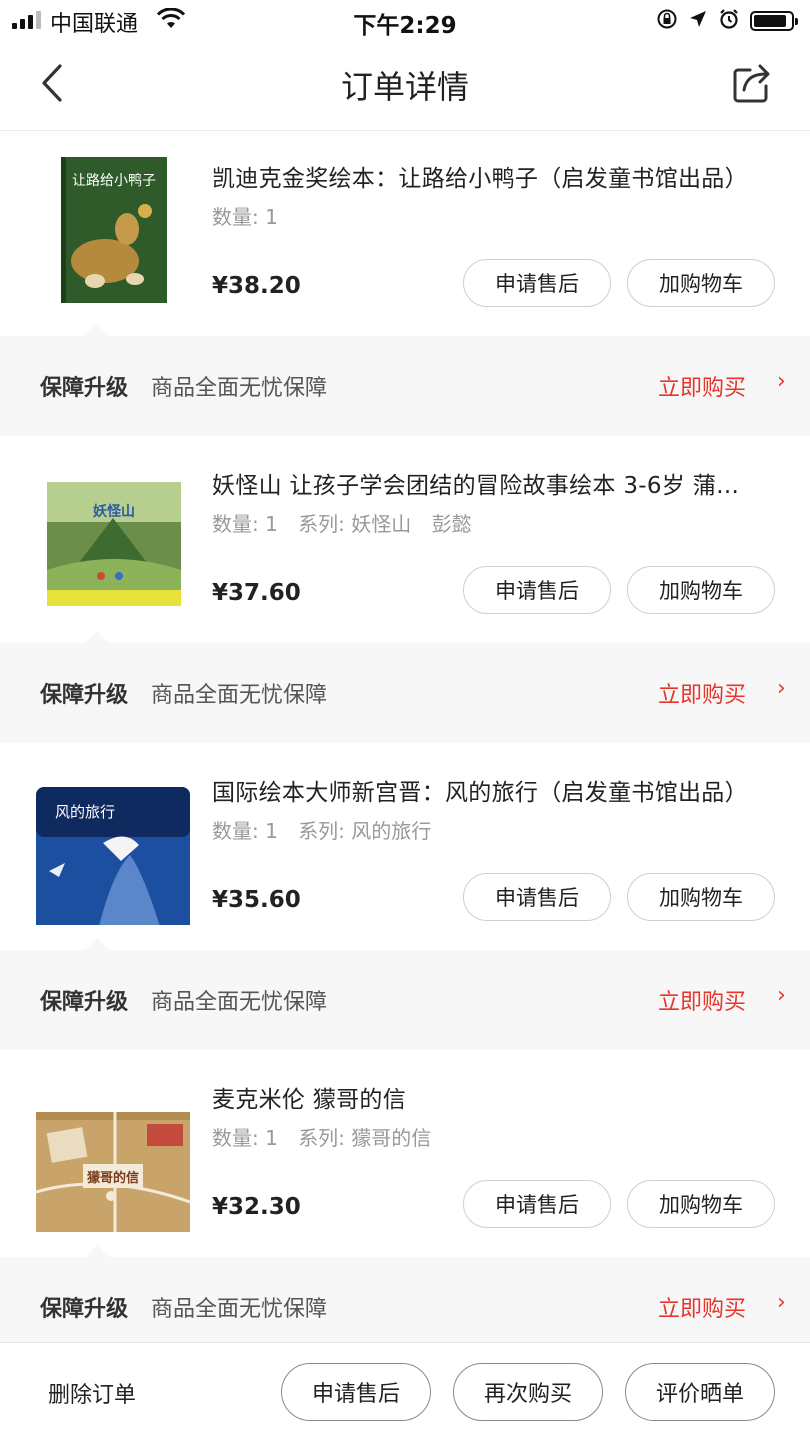 The width and height of the screenshot is (810, 1441). What do you see at coordinates (451, 524) in the screenshot?
I see `product-author: 彭懿` at bounding box center [451, 524].